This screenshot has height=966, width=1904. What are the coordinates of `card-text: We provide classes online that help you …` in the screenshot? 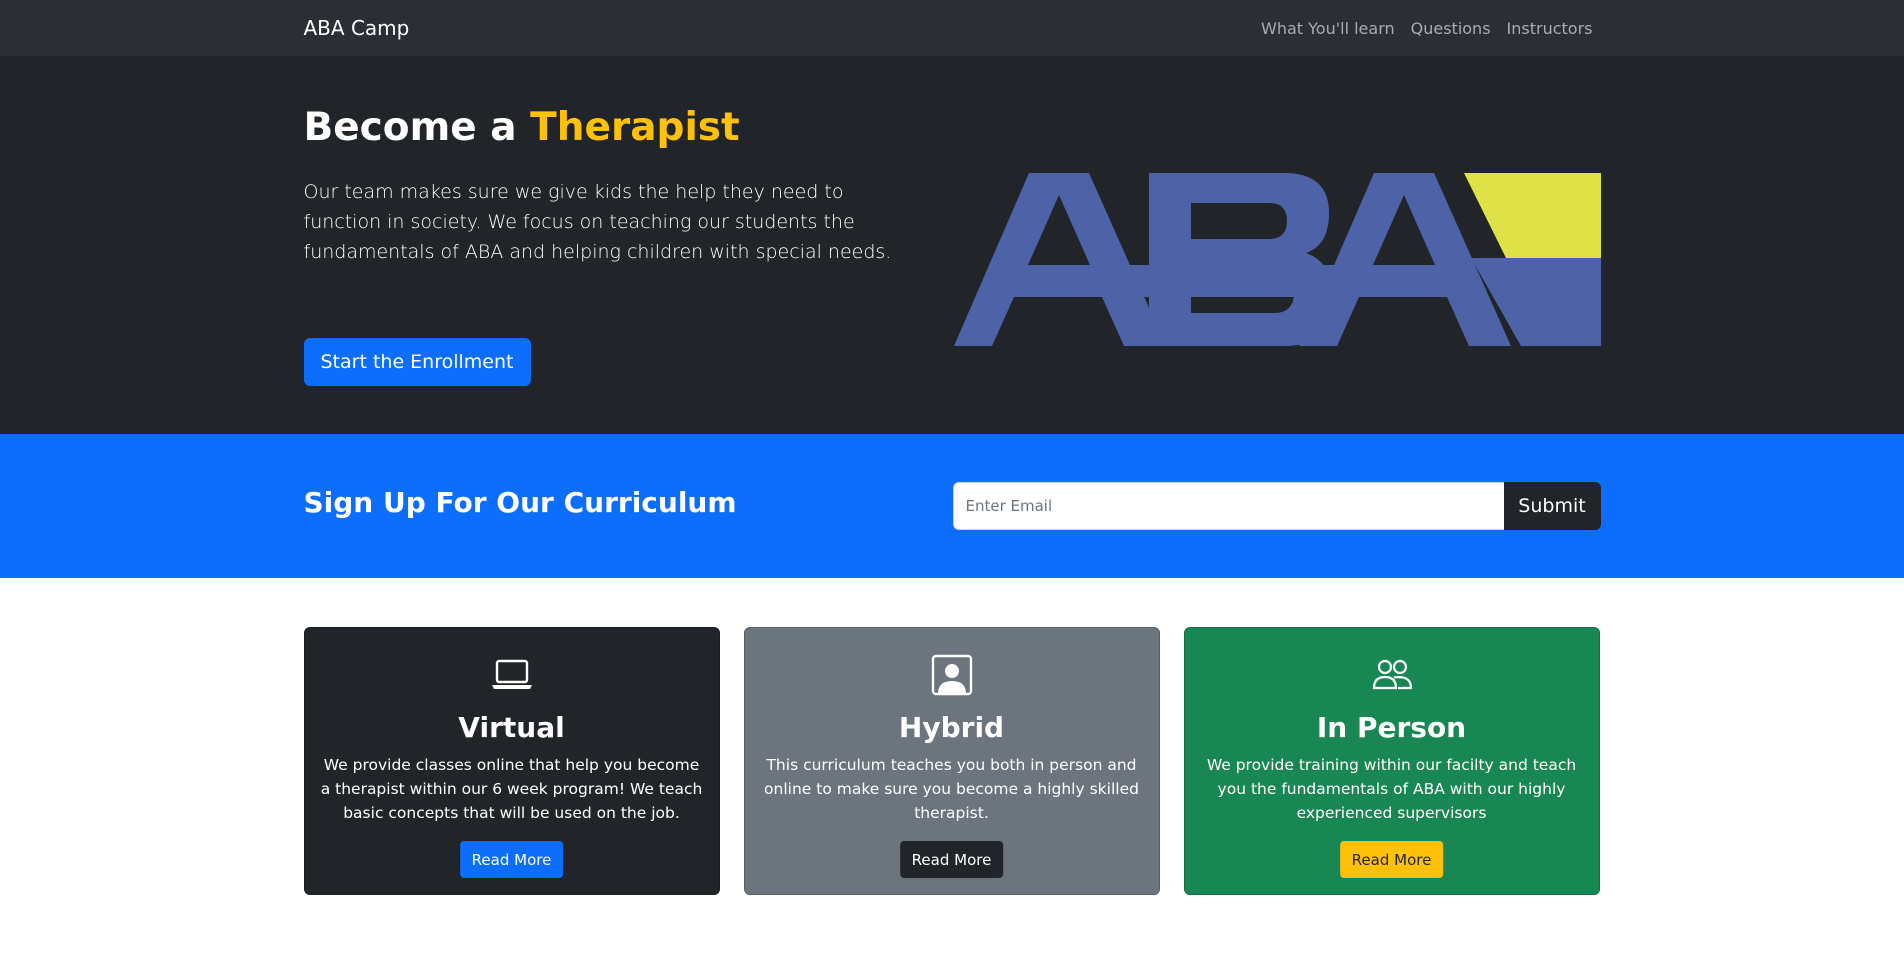 It's located at (511, 789).